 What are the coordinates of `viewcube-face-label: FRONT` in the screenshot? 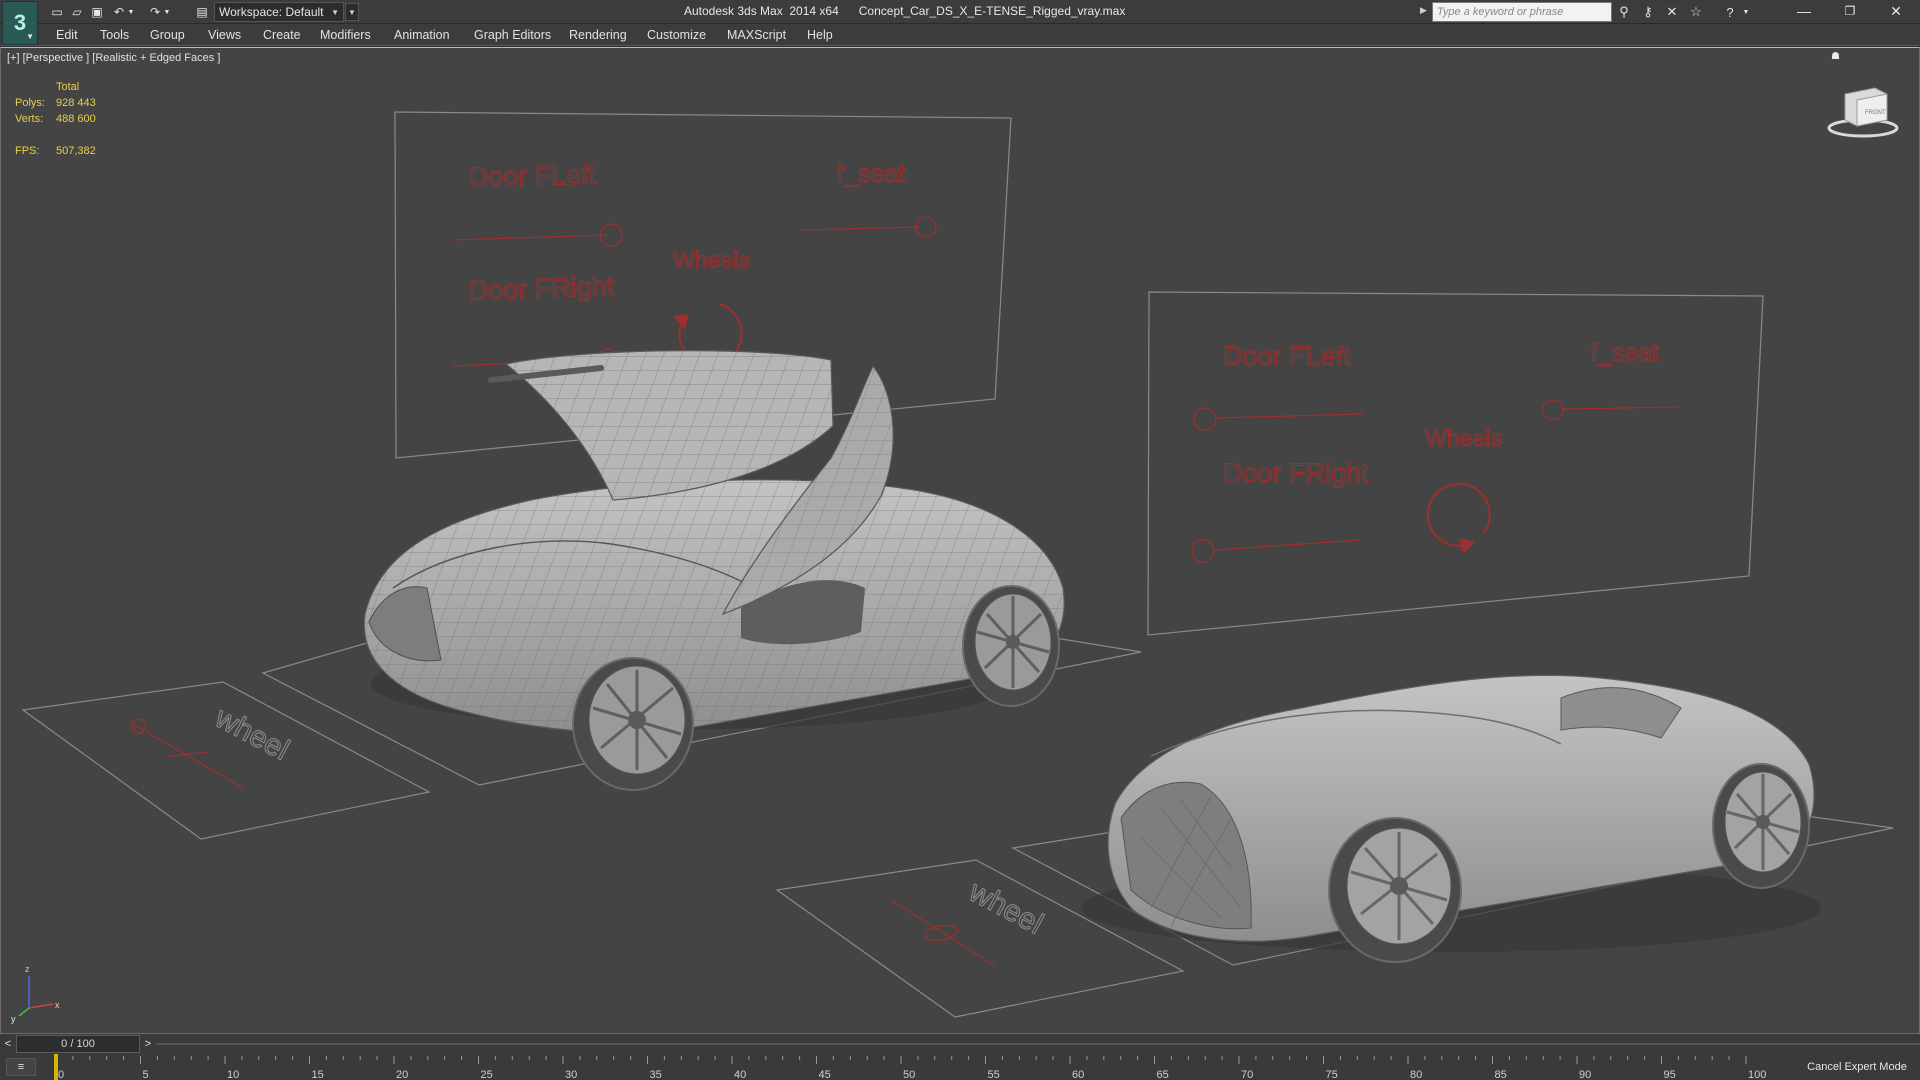 It's located at (1875, 113).